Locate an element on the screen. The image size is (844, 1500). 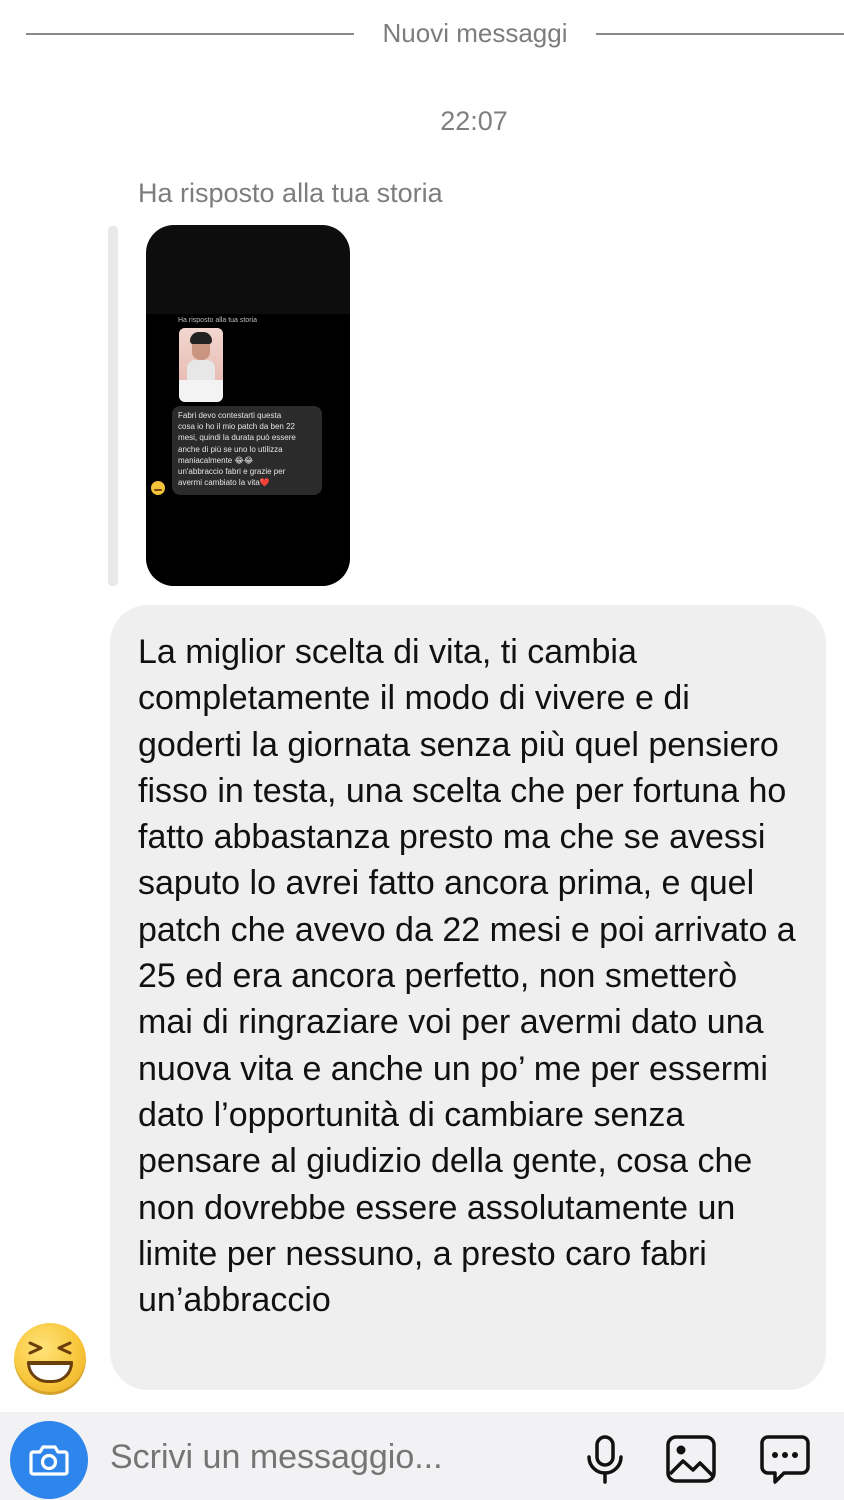
emoji-eye-right is located at coordinates (64, 1348).